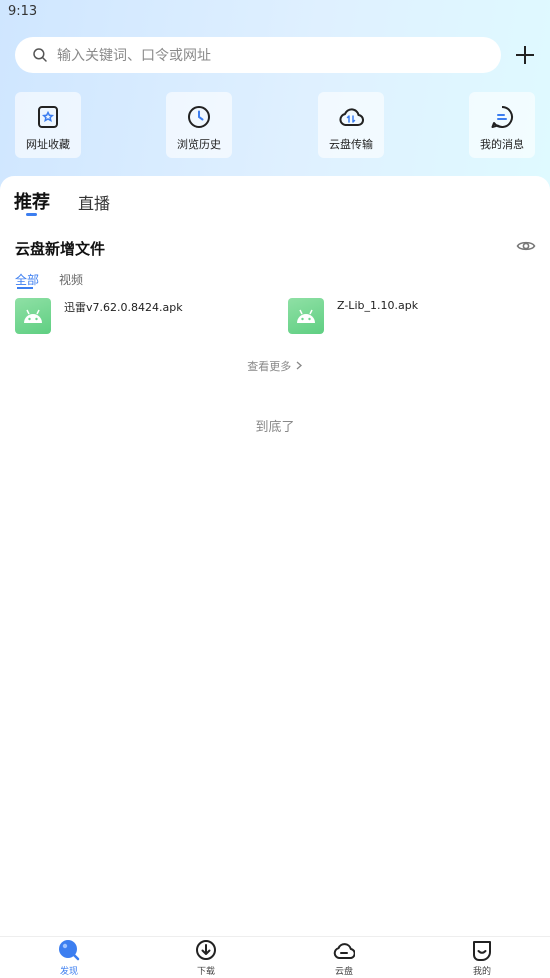 This screenshot has height=978, width=550. I want to click on nav-profile: 我的, so click(482, 958).